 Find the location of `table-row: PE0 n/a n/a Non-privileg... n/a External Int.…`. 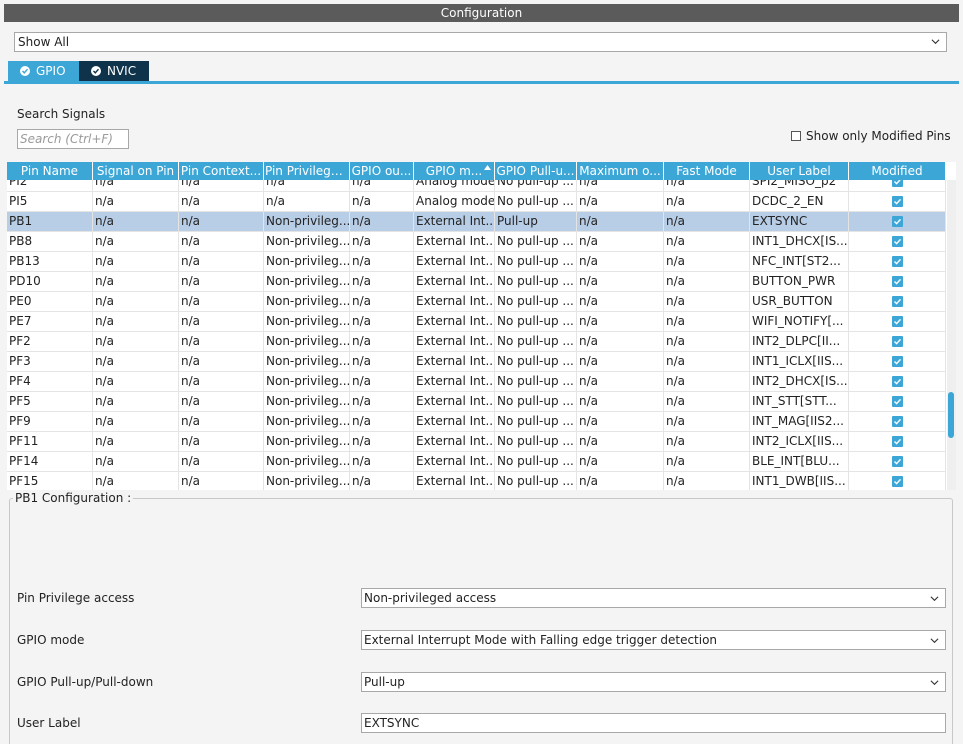

table-row: PE0 n/a n/a Non-privileg... n/a External Int.… is located at coordinates (476, 302).